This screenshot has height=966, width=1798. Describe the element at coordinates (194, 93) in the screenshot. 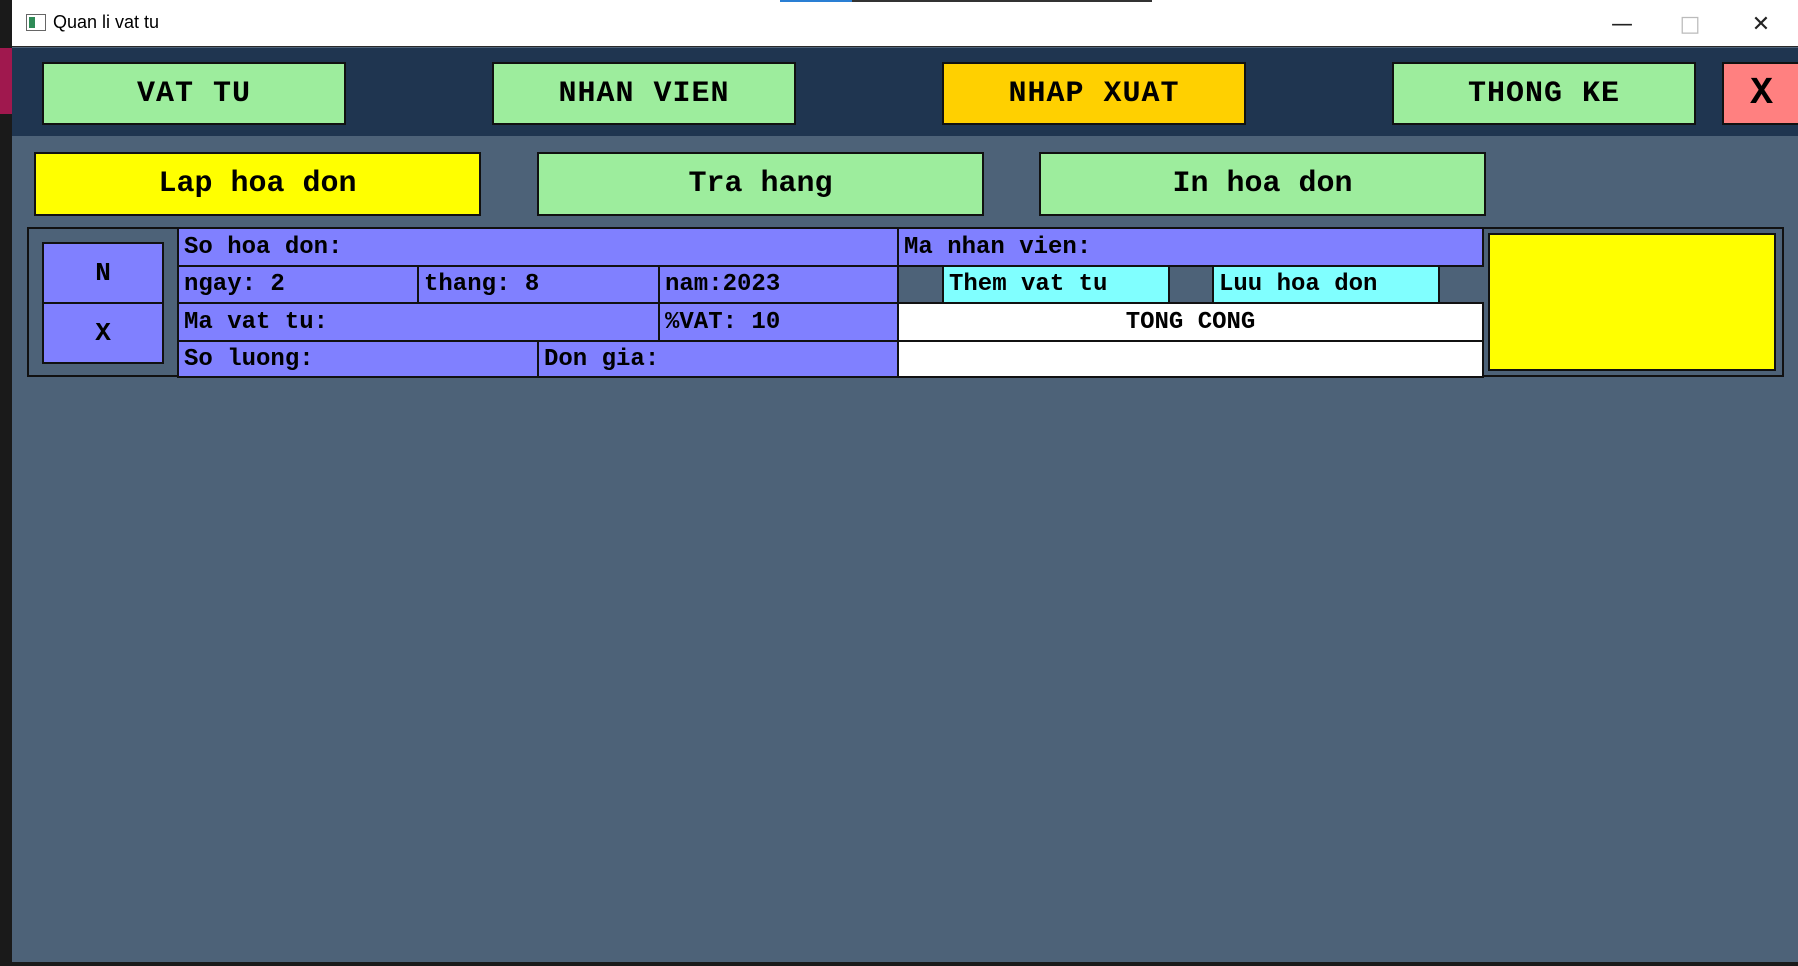

I see `nav-vat-tu-button: VAT TU` at that location.